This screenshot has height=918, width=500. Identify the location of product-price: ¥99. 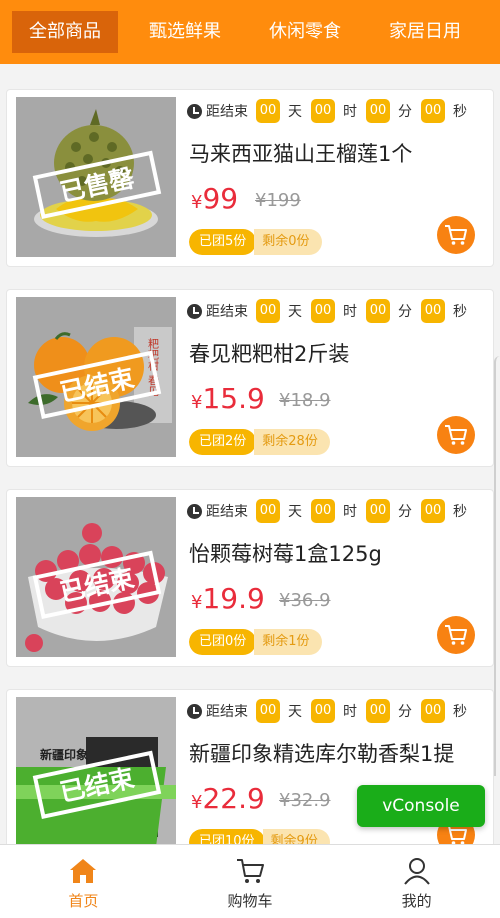
(214, 198).